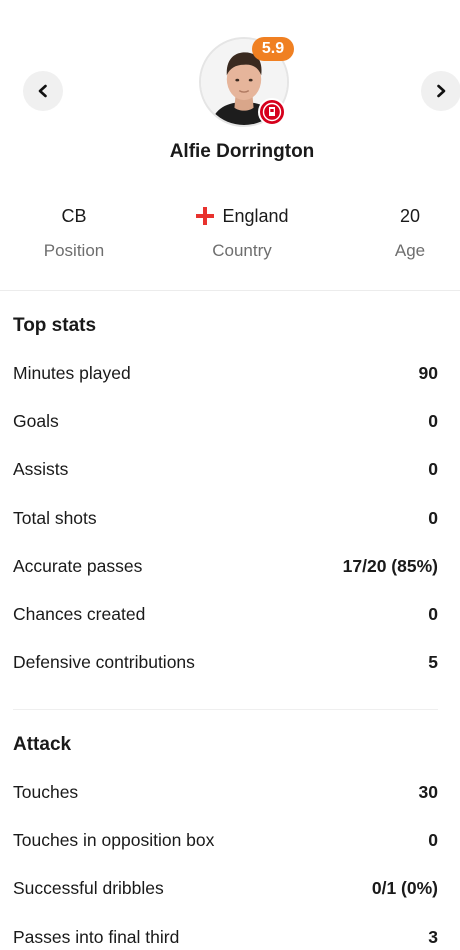 The image size is (460, 950). What do you see at coordinates (205, 216) in the screenshot?
I see `england-flag-icon` at bounding box center [205, 216].